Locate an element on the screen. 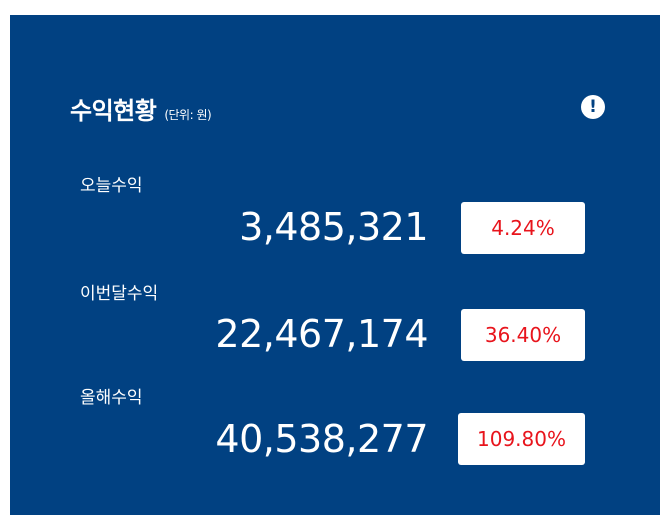 The height and width of the screenshot is (532, 670). month-revenue-value: 22,467,174 is located at coordinates (321, 334).